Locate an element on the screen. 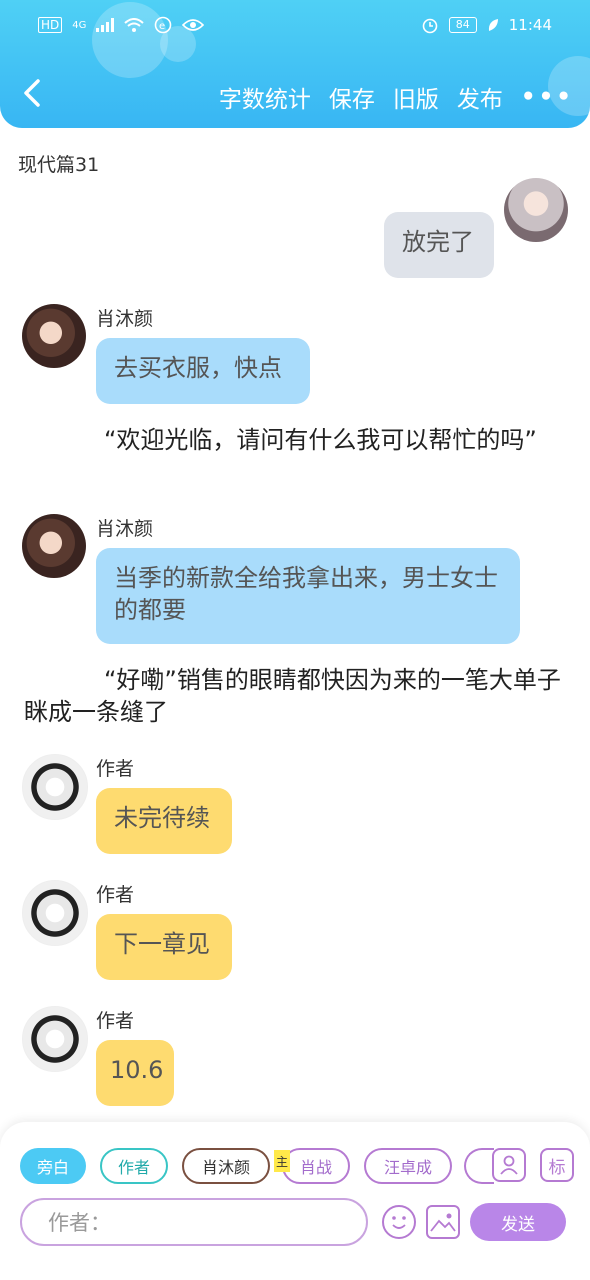  old-version-button: 旧版 is located at coordinates (416, 97).